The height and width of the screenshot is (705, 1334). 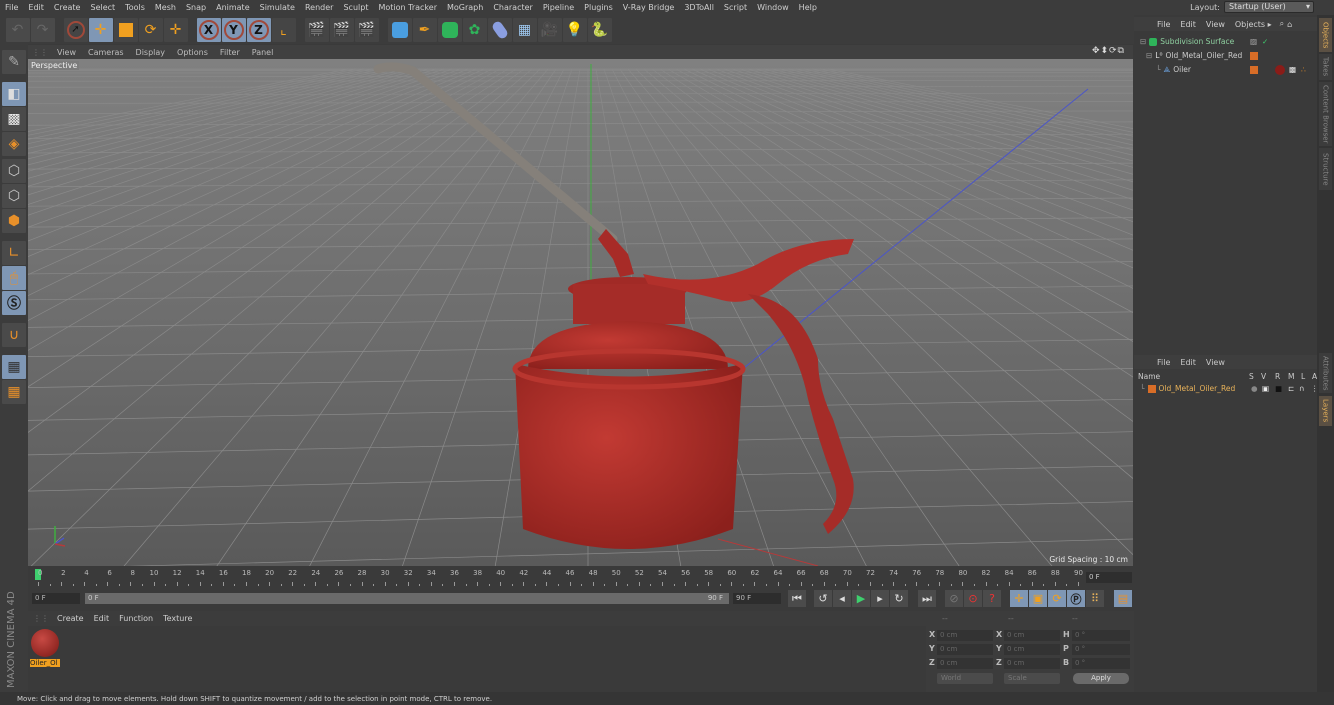 I want to click on material-menu-function: Function, so click(x=136, y=618).